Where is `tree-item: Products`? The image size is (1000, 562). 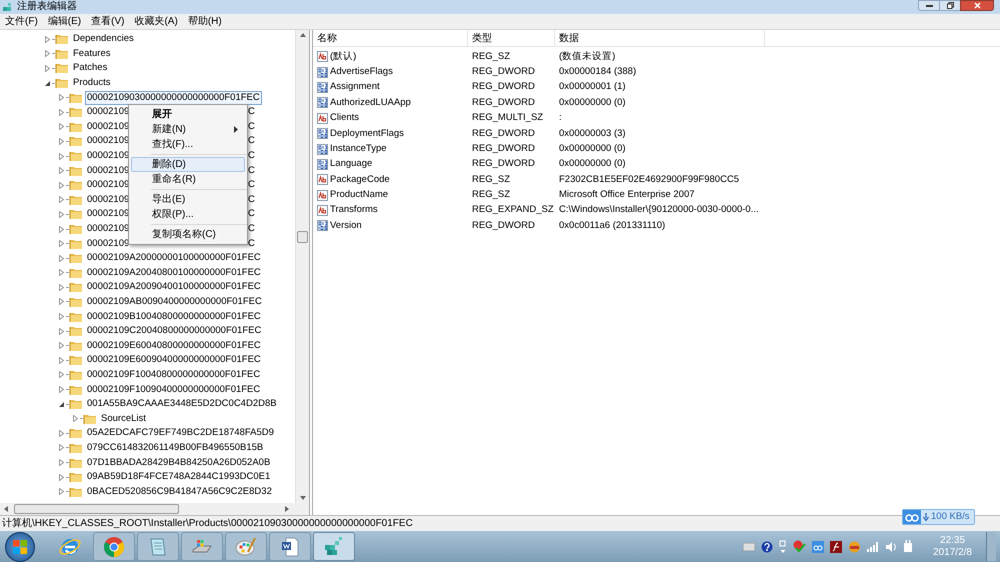
tree-item: Products is located at coordinates (91, 83).